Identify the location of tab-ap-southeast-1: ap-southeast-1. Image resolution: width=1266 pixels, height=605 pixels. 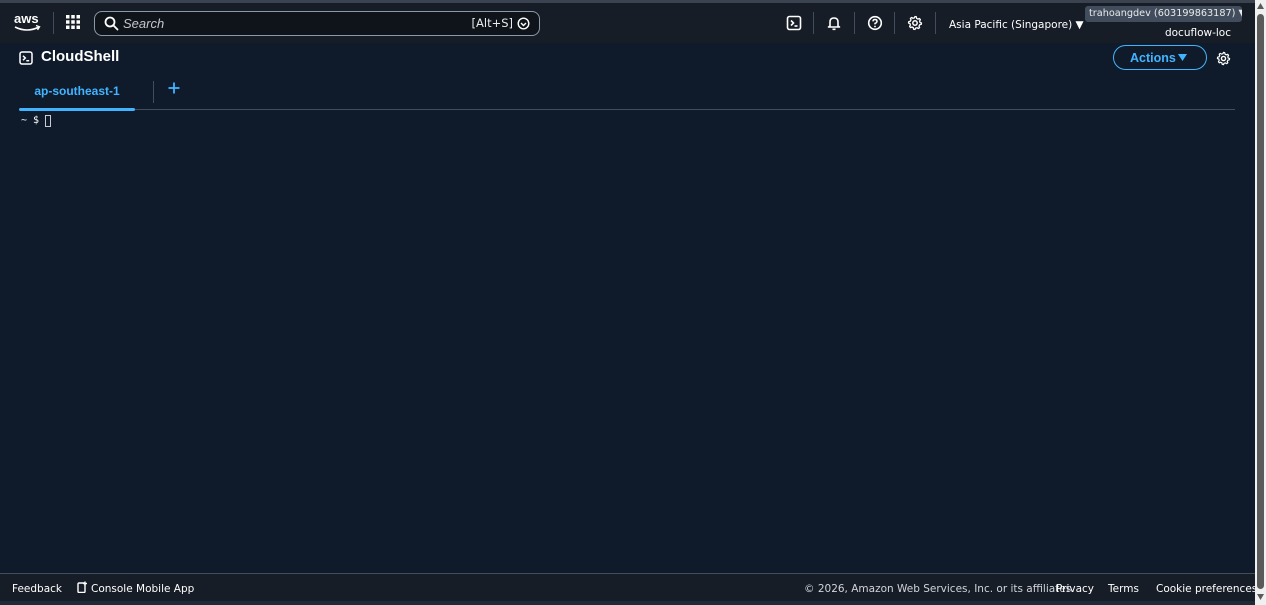
(77, 94).